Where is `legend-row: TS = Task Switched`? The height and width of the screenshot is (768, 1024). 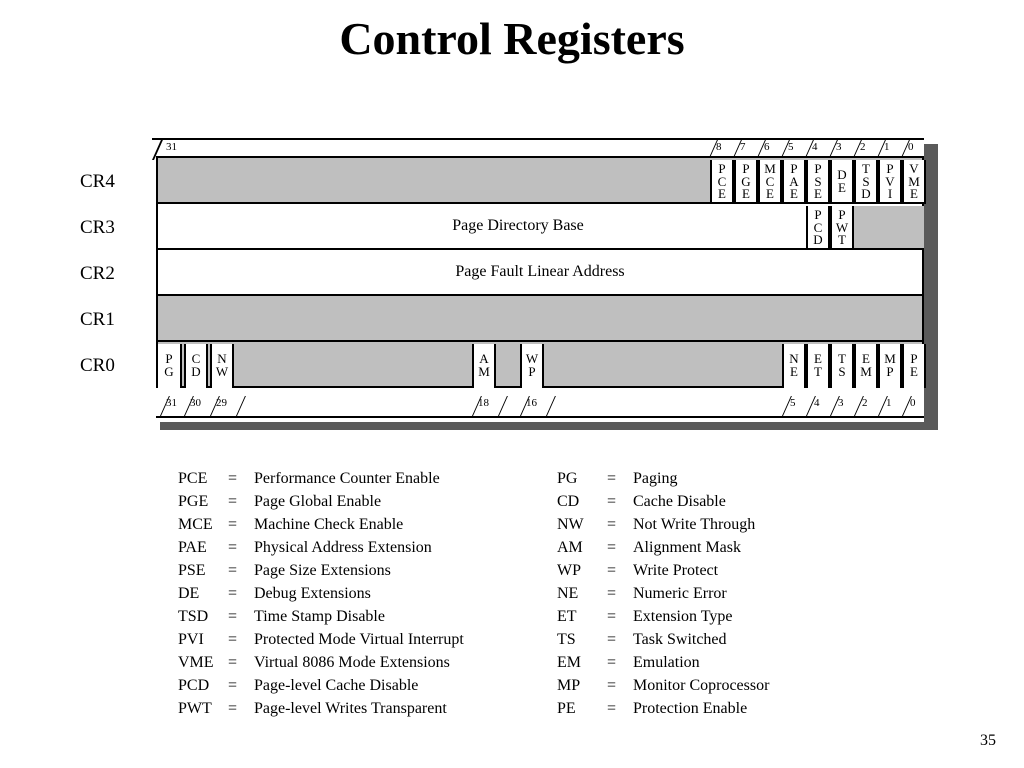 legend-row: TS = Task Switched is located at coordinates (663, 642).